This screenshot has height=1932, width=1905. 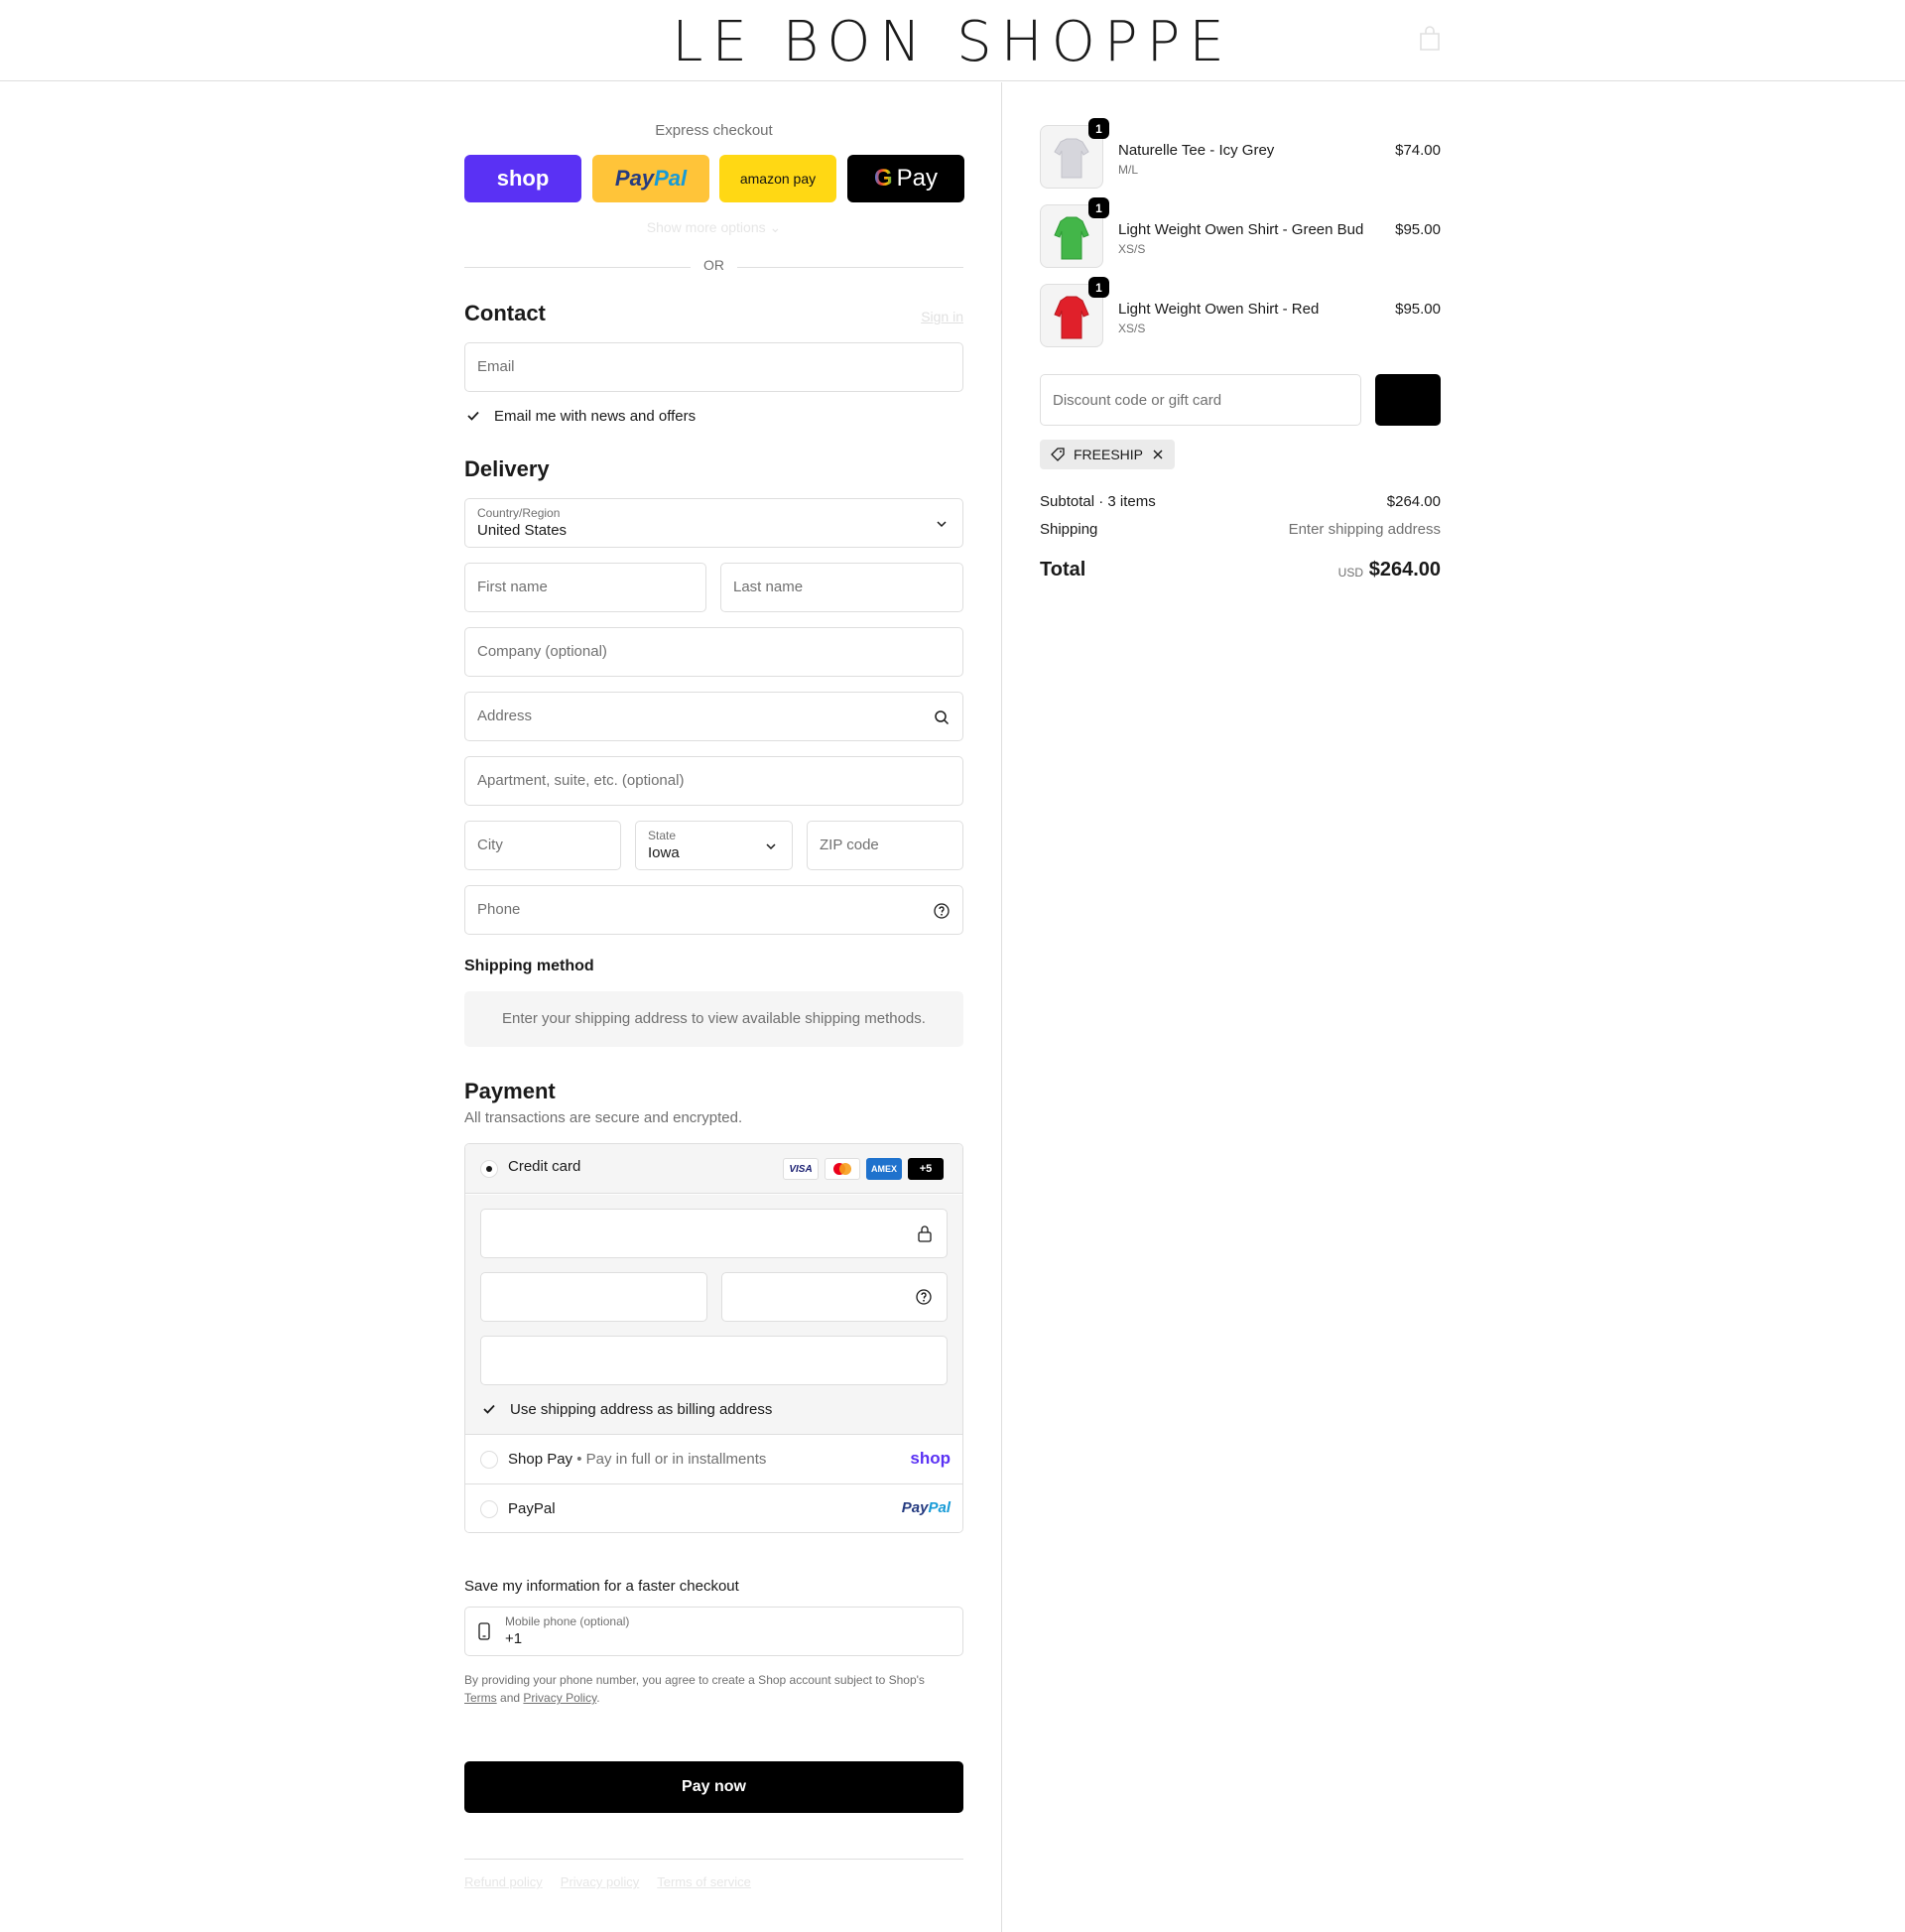 I want to click on lock-icon, so click(x=925, y=1234).